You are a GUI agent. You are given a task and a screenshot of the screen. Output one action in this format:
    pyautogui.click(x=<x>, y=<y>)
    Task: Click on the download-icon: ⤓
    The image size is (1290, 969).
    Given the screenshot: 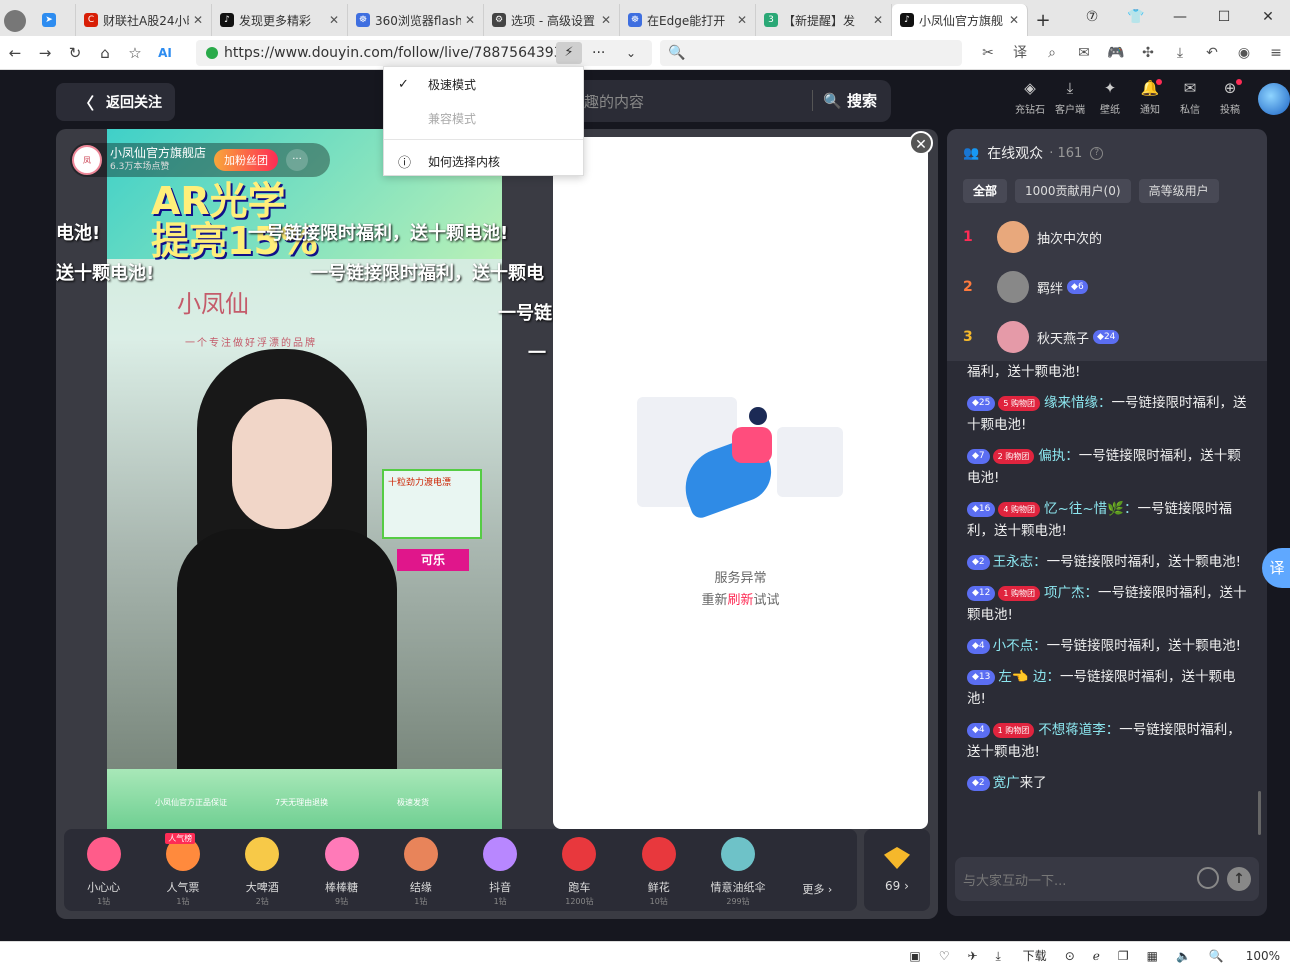 What is the action you would take?
    pyautogui.click(x=1180, y=53)
    